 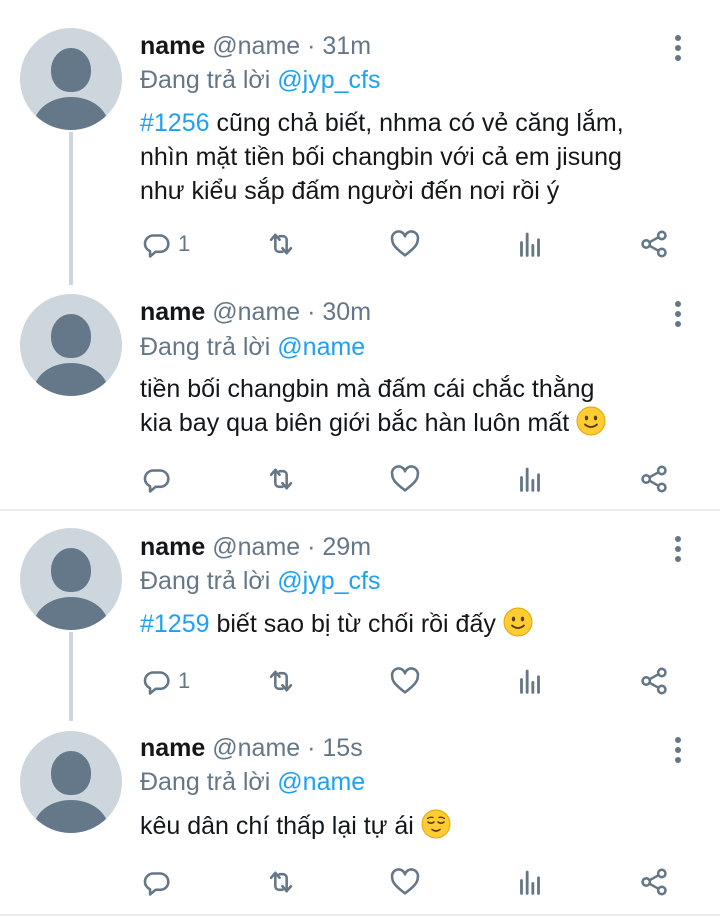 I want to click on handle-and-time: @name · 31m, so click(x=292, y=46).